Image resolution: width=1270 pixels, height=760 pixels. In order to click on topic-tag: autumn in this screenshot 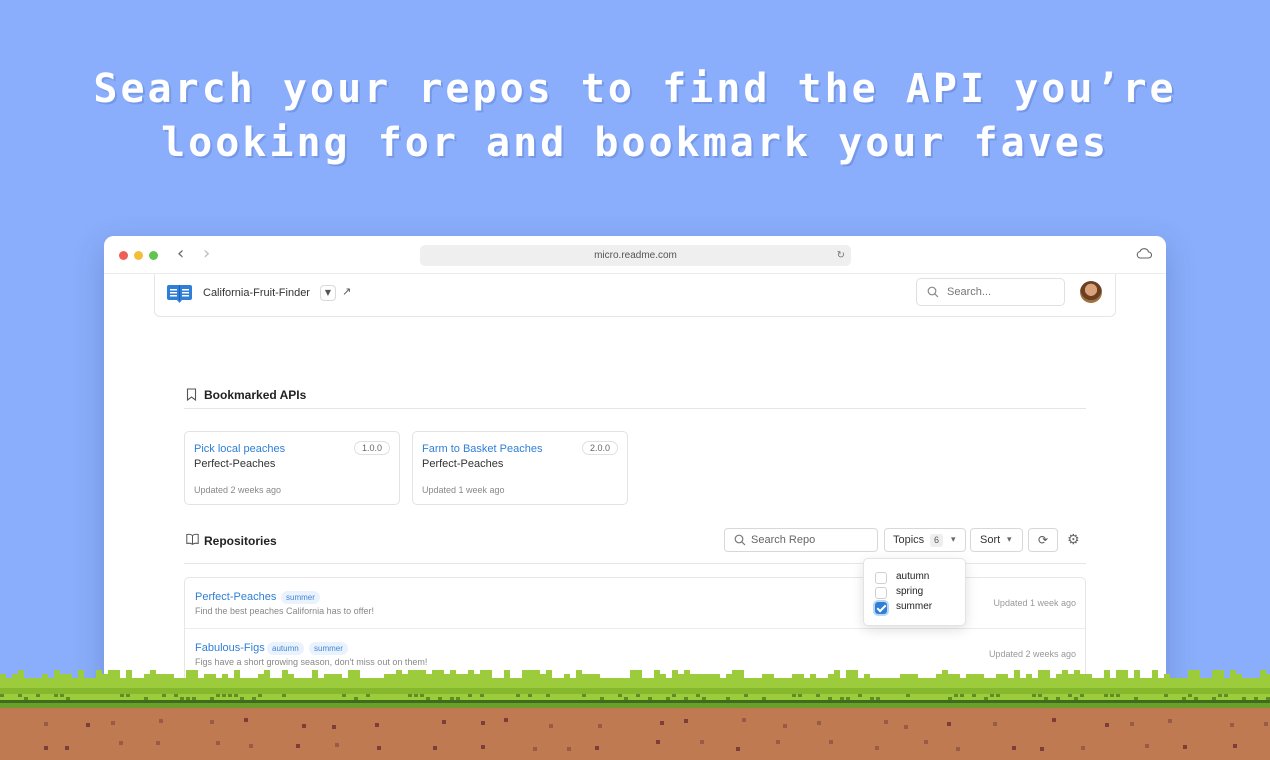, I will do `click(285, 648)`.